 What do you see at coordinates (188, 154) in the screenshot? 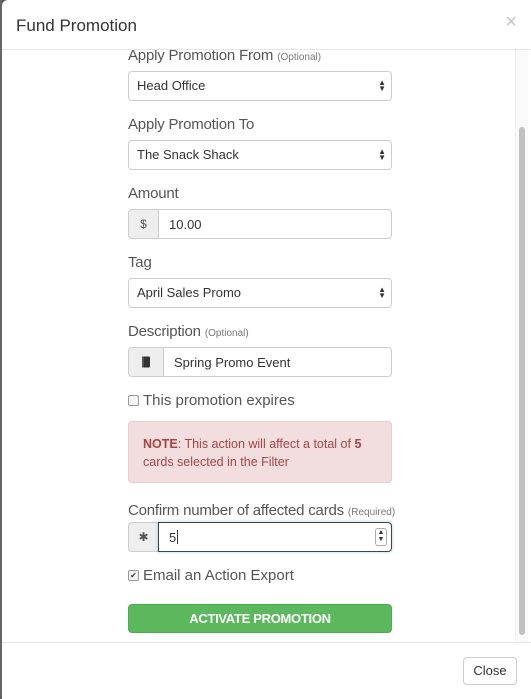
I see `apply-to-value: The Snack Shack` at bounding box center [188, 154].